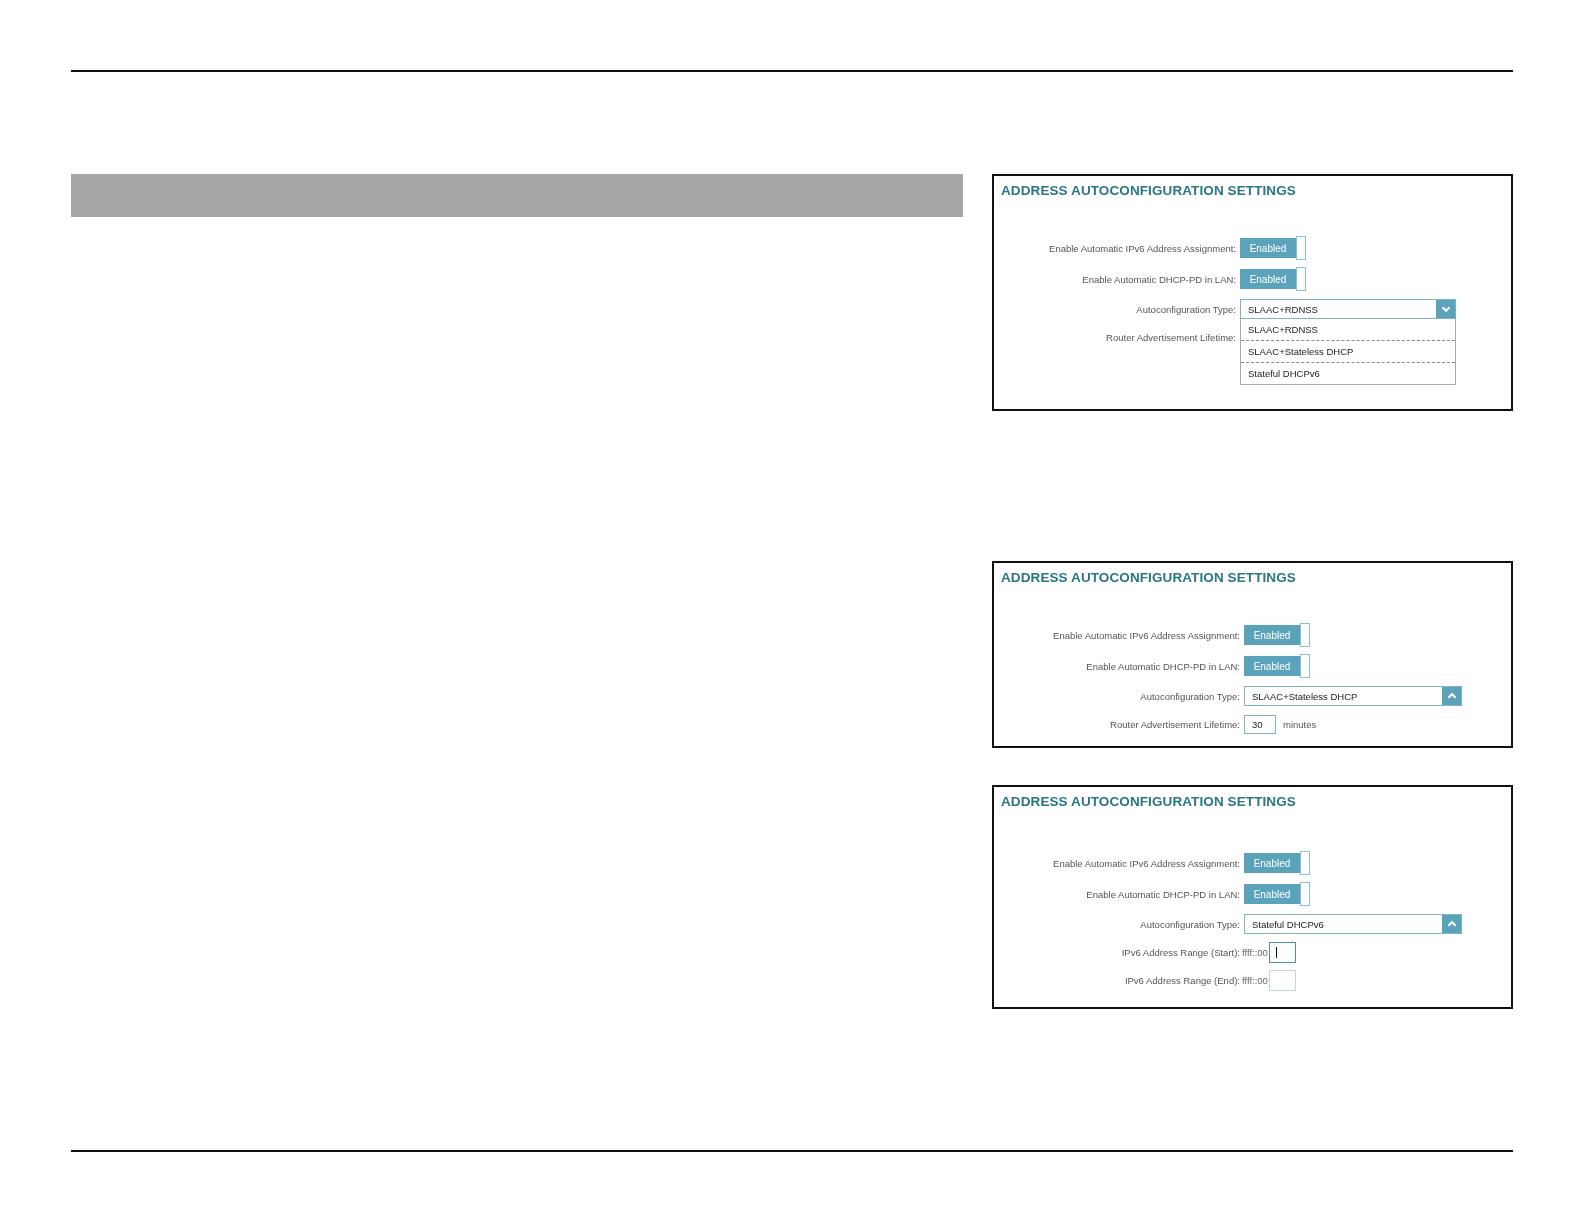  Describe the element at coordinates (1300, 724) in the screenshot. I see `unit-label: minutes` at that location.